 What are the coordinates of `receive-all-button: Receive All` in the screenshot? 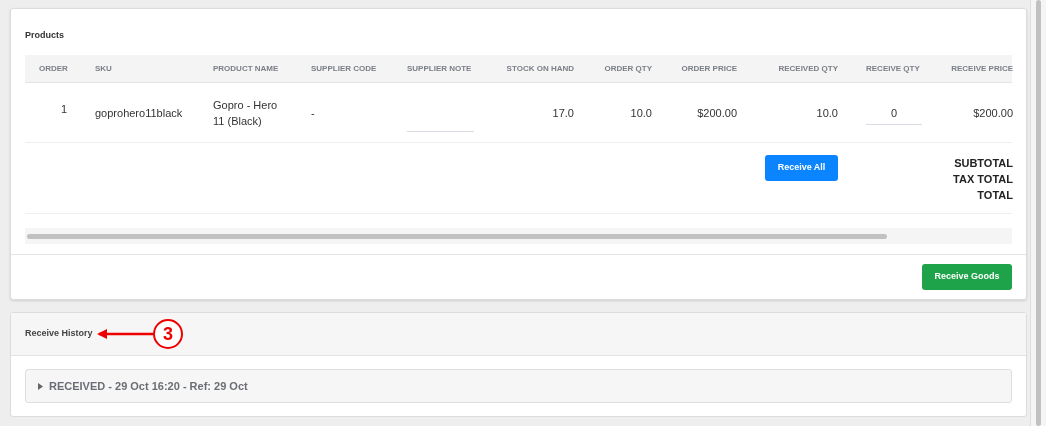 It's located at (801, 168).